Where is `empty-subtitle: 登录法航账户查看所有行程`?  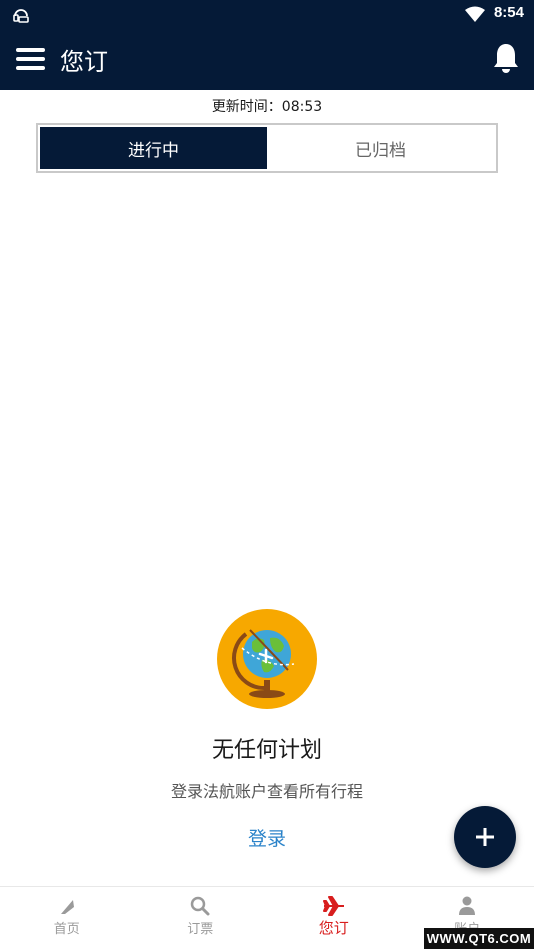
empty-subtitle: 登录法航账户查看所有行程 is located at coordinates (266, 791).